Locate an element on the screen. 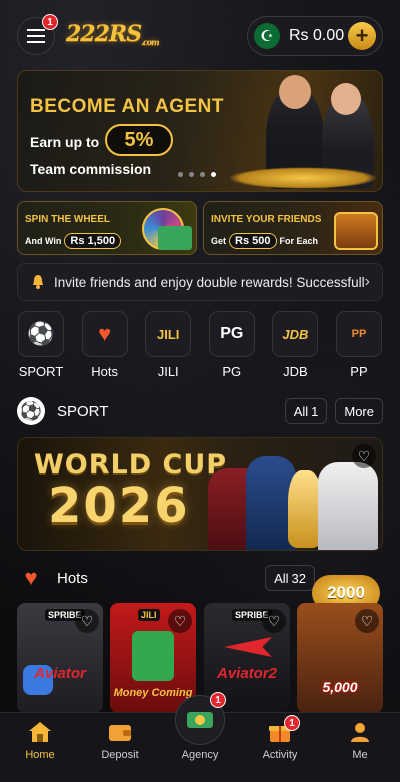  carousel-dot-active is located at coordinates (213, 174).